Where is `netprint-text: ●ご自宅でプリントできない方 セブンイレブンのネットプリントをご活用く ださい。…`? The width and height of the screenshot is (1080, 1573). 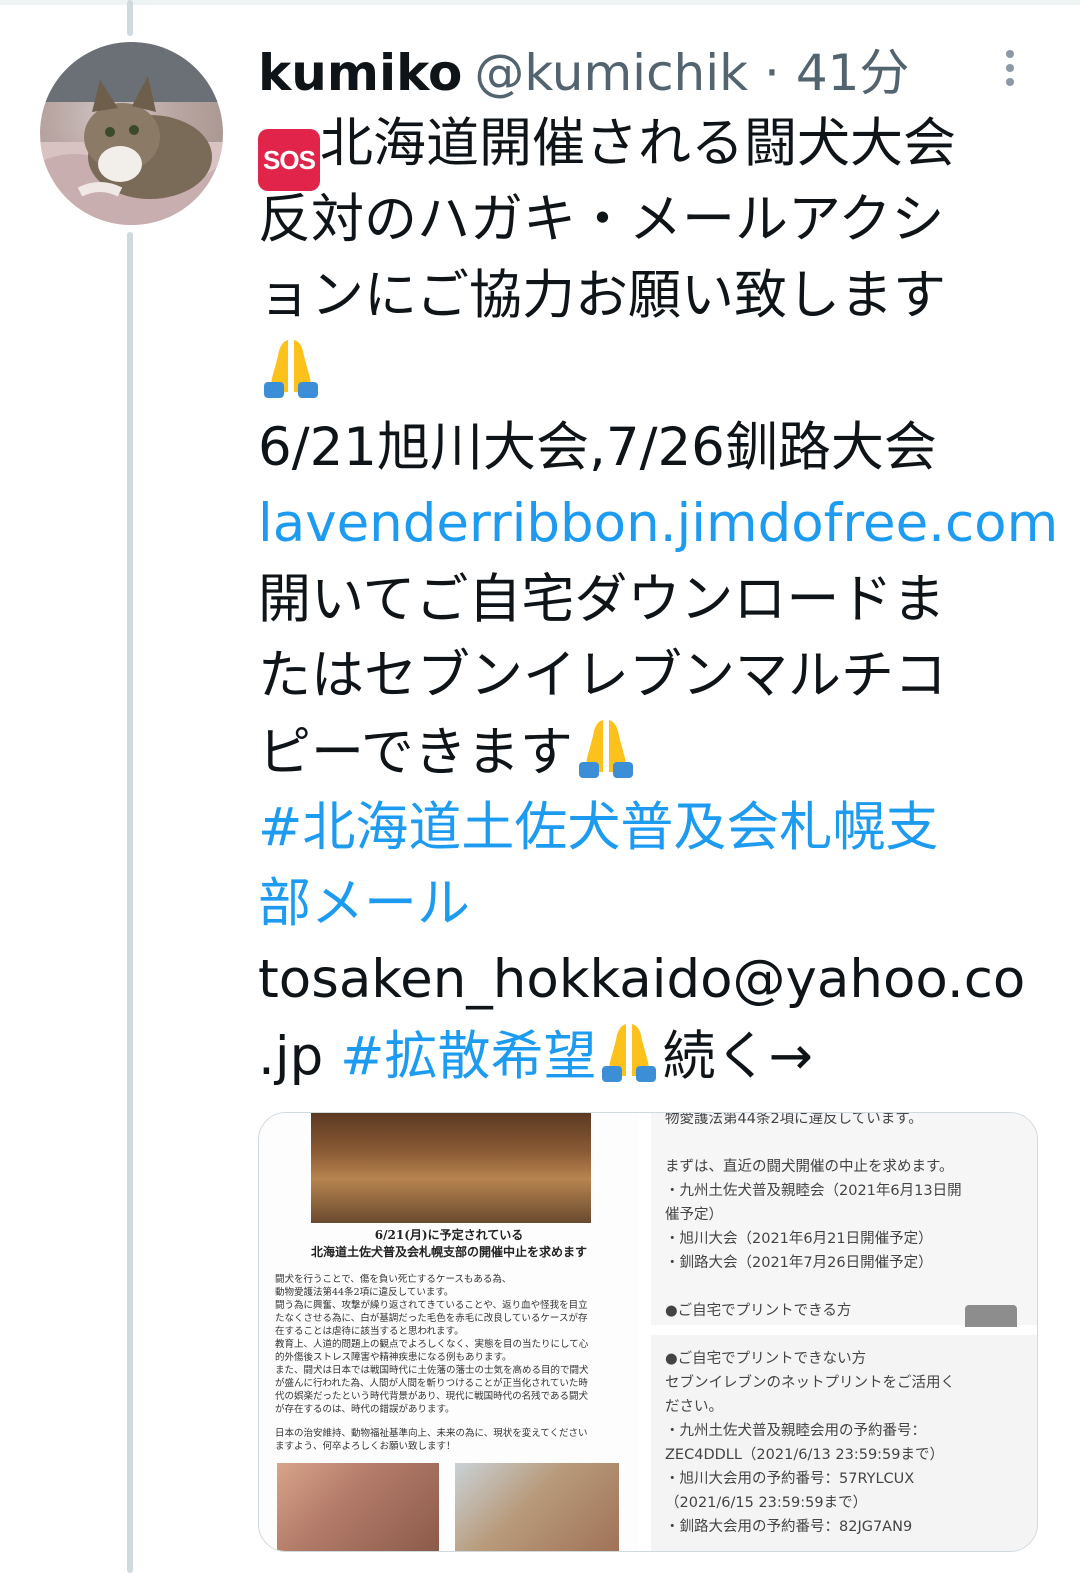
netprint-text: ●ご自宅でプリントできない方 セブンイレブンのネットプリントをご活用く ださい。… is located at coordinates (846, 1443).